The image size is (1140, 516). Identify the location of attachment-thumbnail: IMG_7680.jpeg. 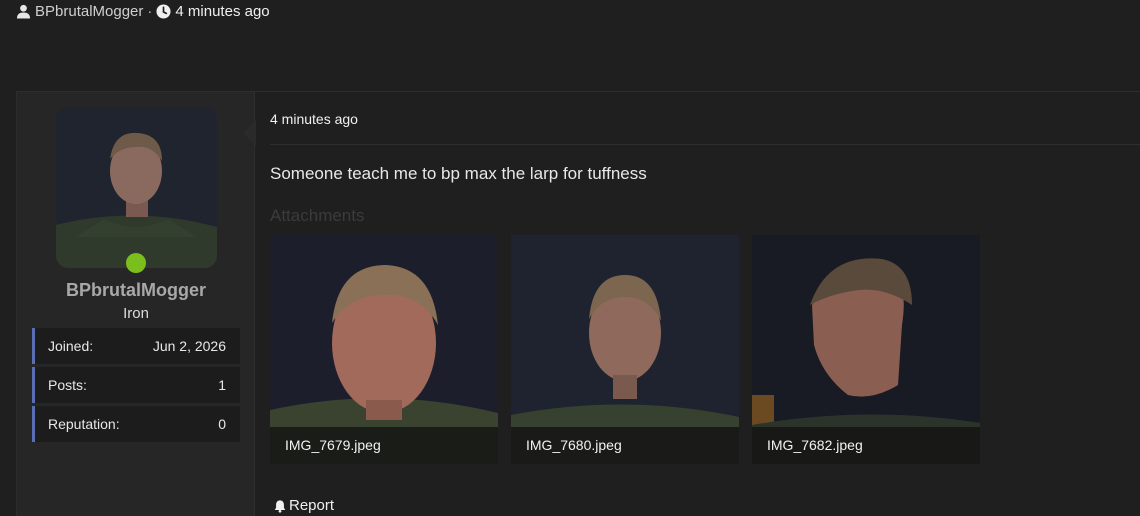
(625, 349).